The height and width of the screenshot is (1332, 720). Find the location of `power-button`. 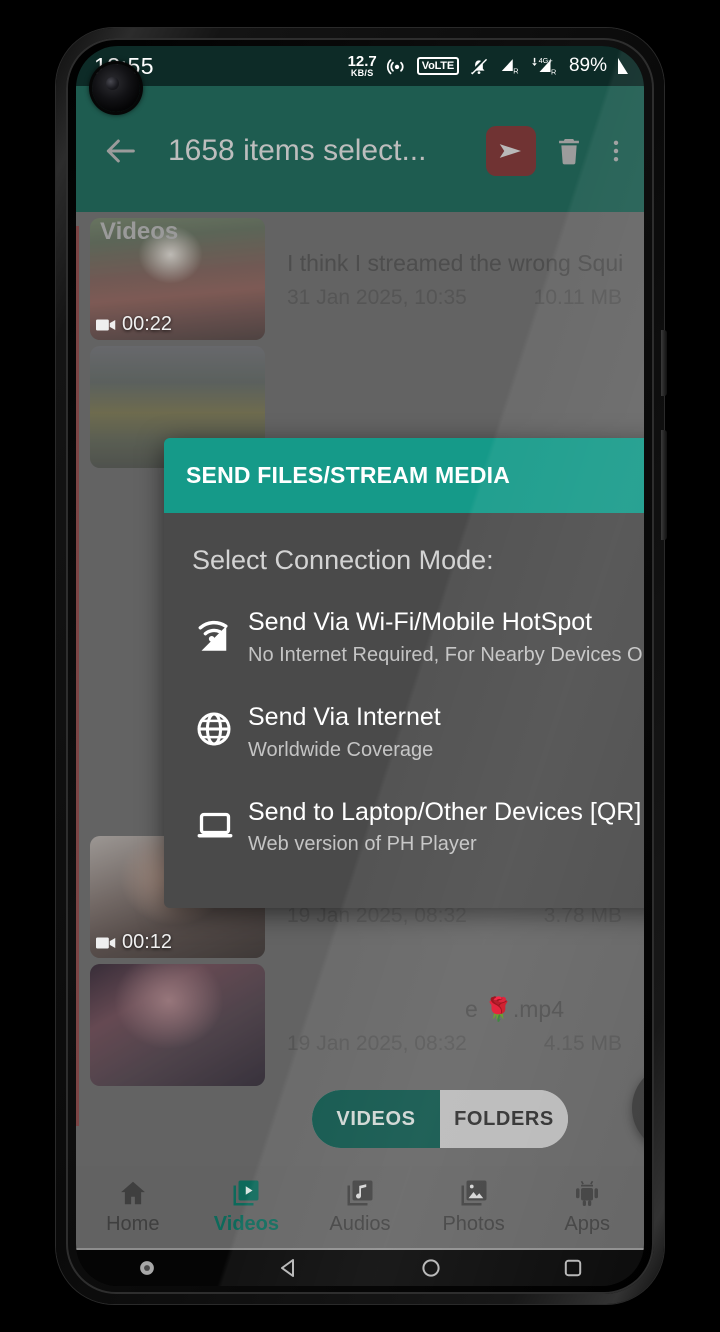

power-button is located at coordinates (664, 363).